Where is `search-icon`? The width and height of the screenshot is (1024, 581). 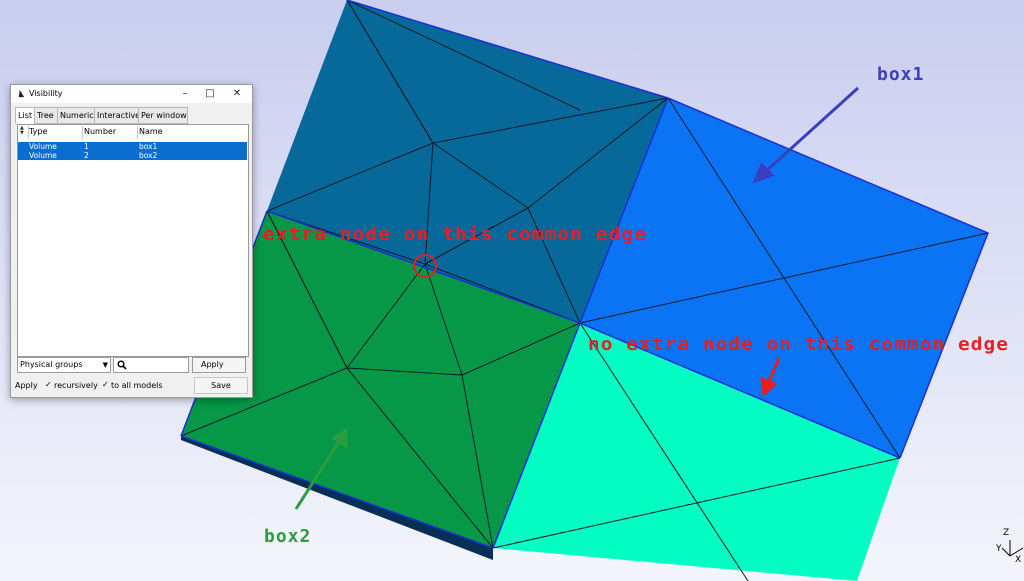 search-icon is located at coordinates (122, 365).